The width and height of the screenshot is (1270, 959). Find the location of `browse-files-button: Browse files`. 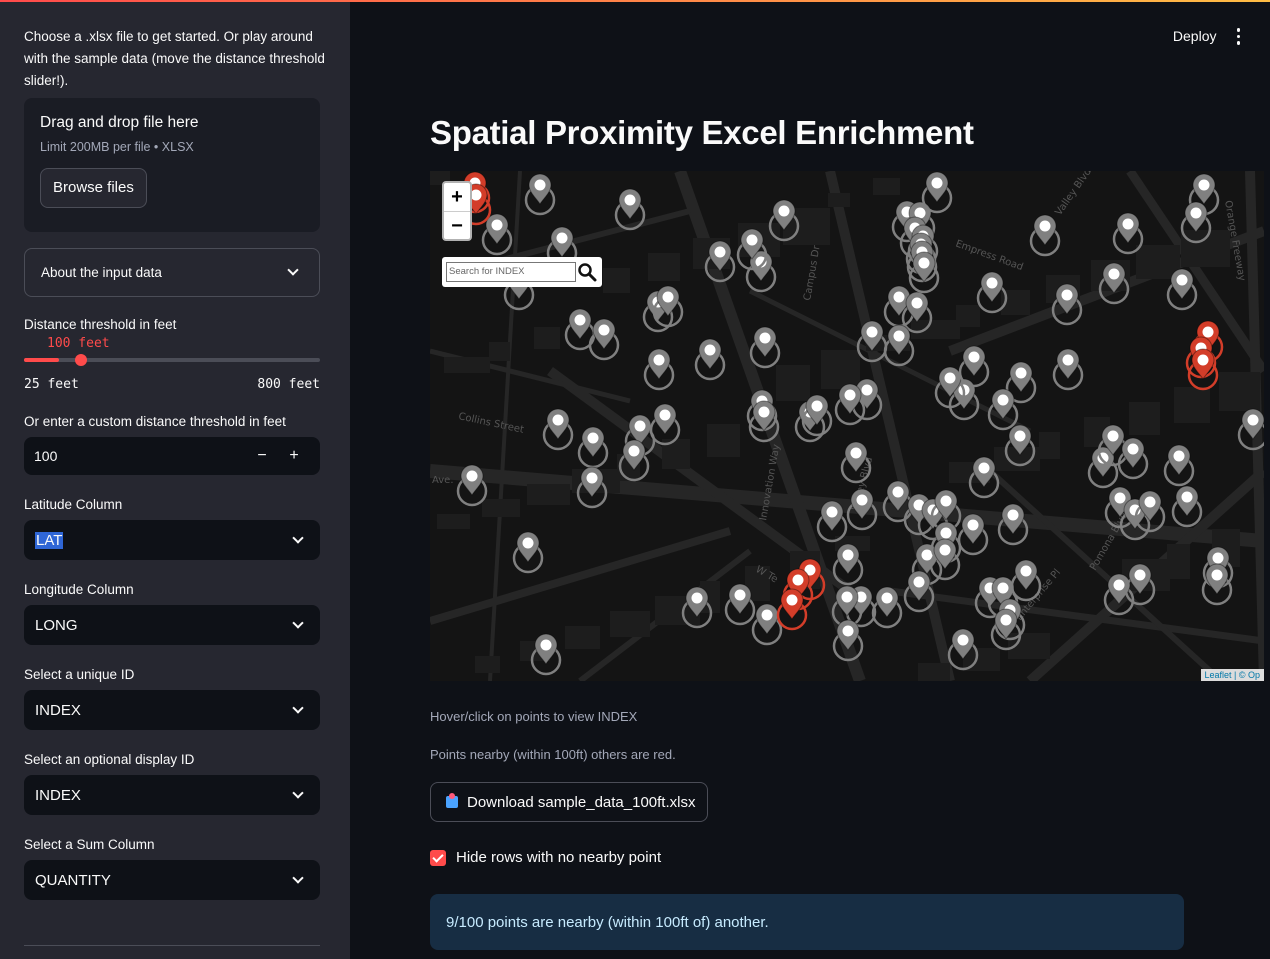

browse-files-button: Browse files is located at coordinates (93, 188).